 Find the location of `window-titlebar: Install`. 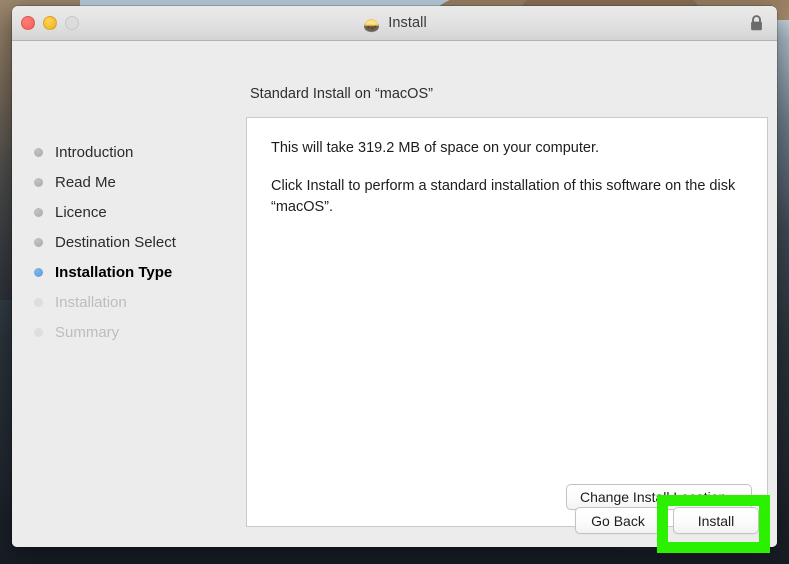

window-titlebar: Install is located at coordinates (394, 23).